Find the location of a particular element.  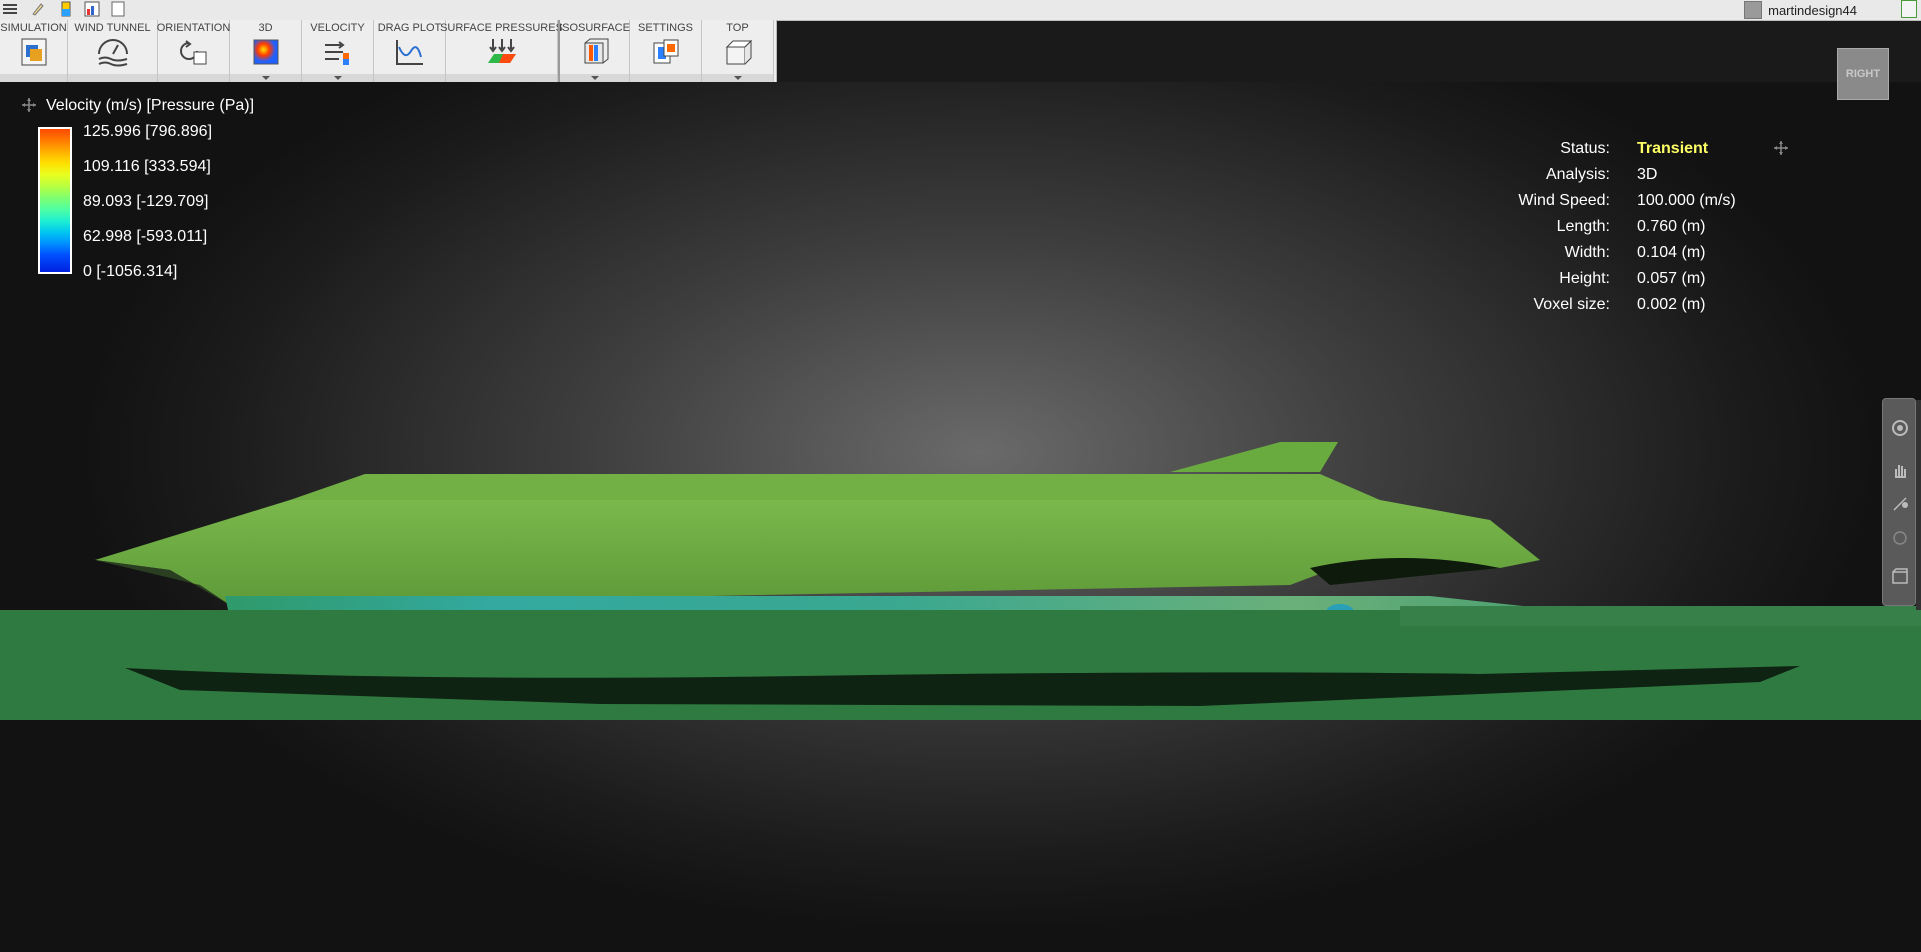

status-value: 0.104 (m) is located at coordinates (1671, 252).